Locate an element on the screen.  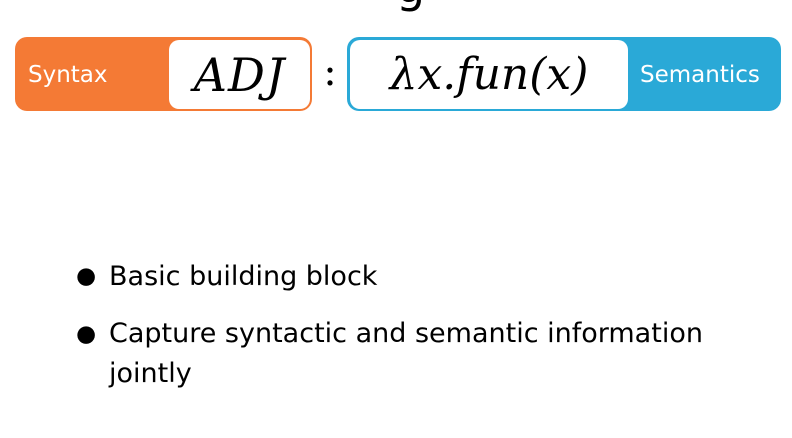
slide-title-fragment: g is located at coordinates (410, 5).